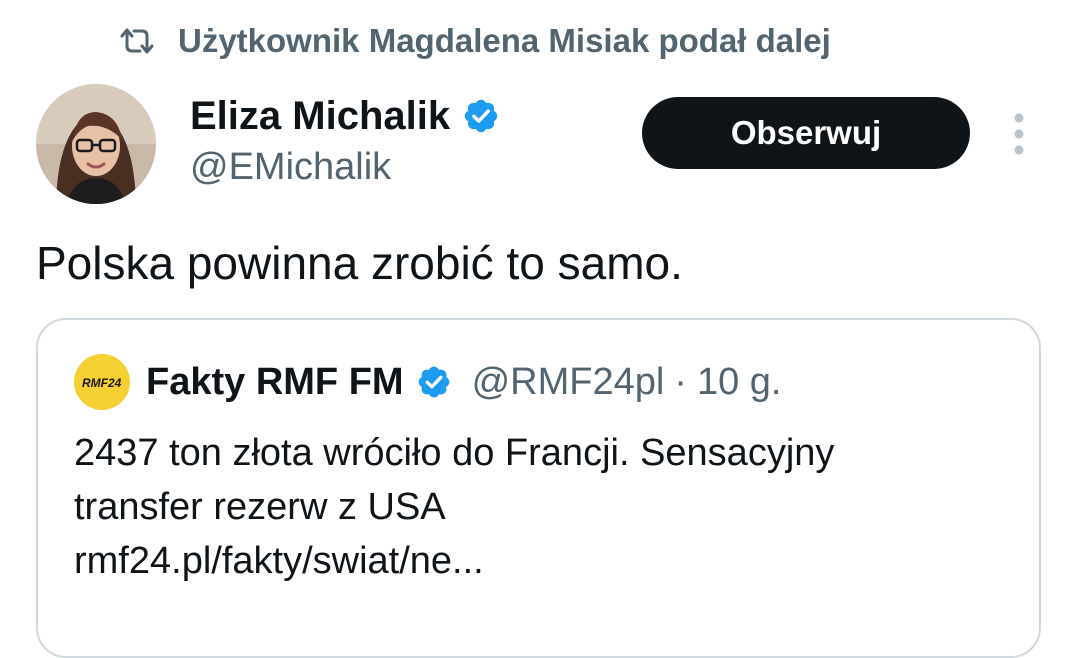 The width and height of the screenshot is (1079, 658). What do you see at coordinates (568, 382) in the screenshot?
I see `quote-author-handle: @RMF24pl` at bounding box center [568, 382].